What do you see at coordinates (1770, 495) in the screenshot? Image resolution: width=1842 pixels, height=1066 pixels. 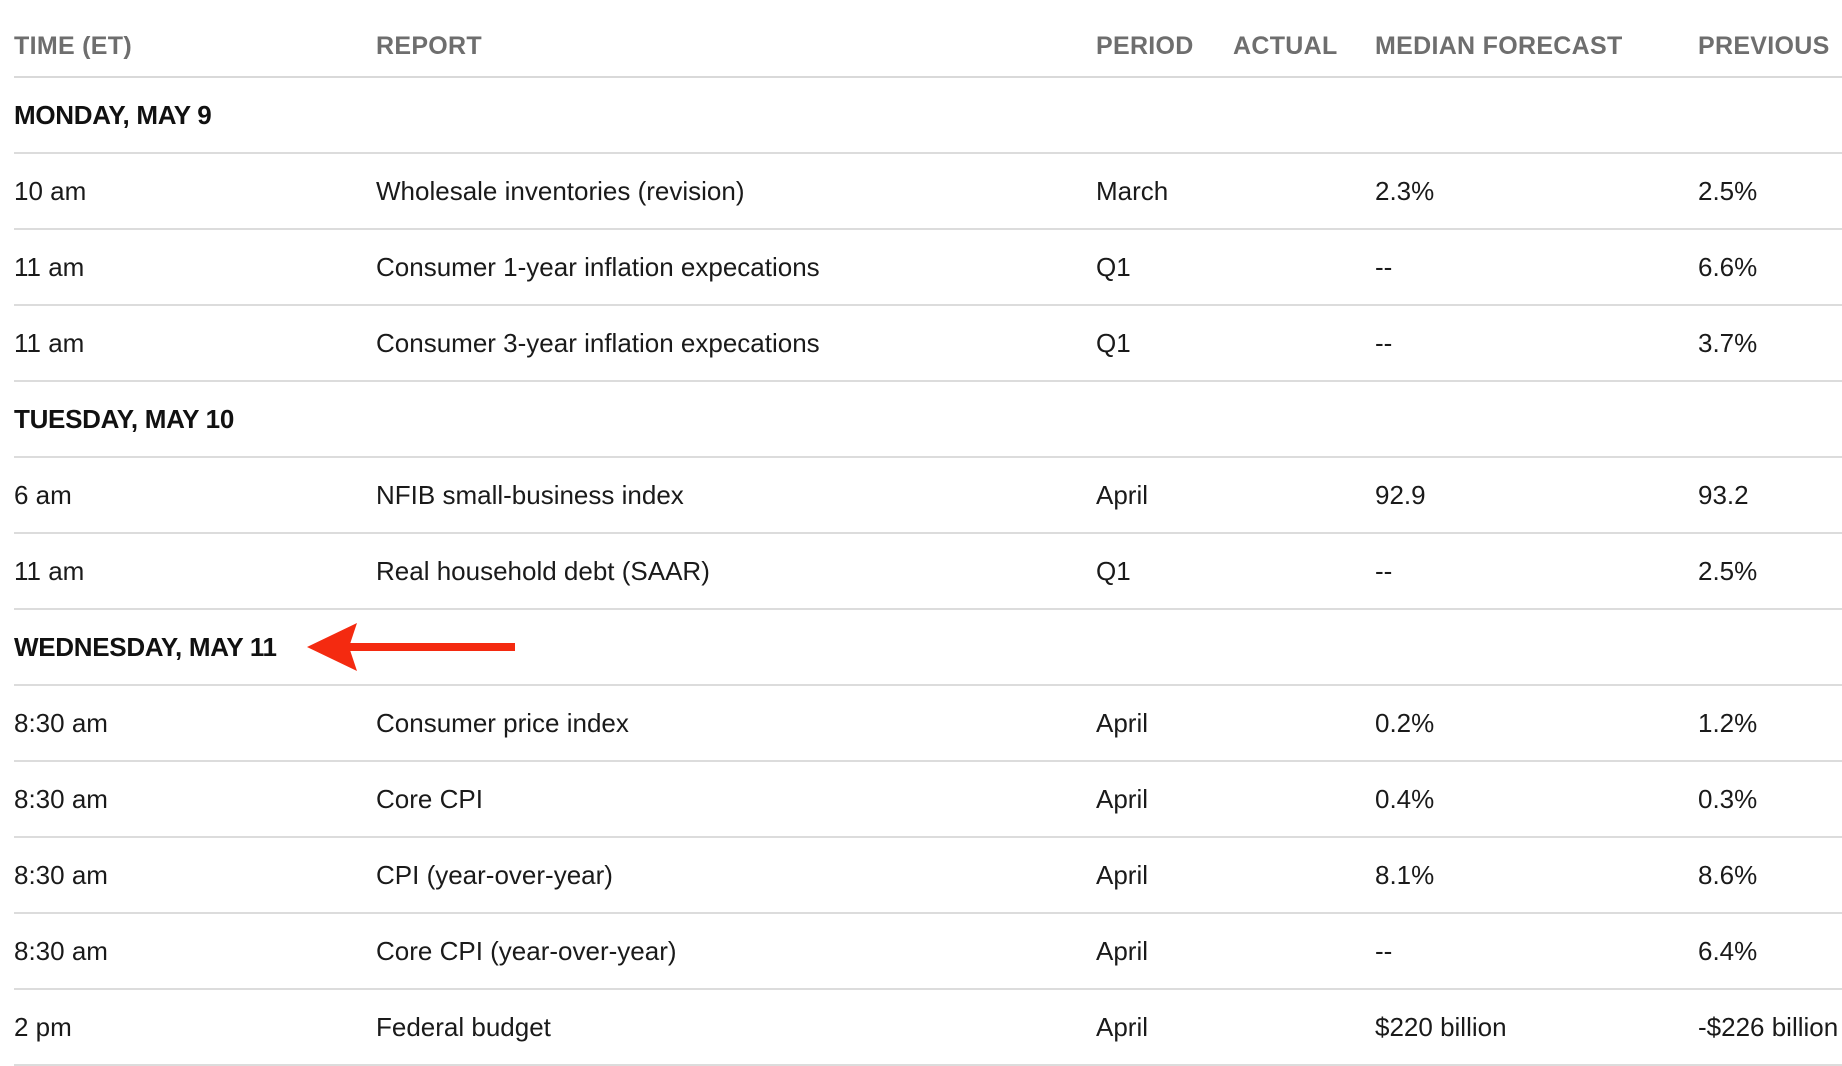 I see `previous-cell: 93.2` at bounding box center [1770, 495].